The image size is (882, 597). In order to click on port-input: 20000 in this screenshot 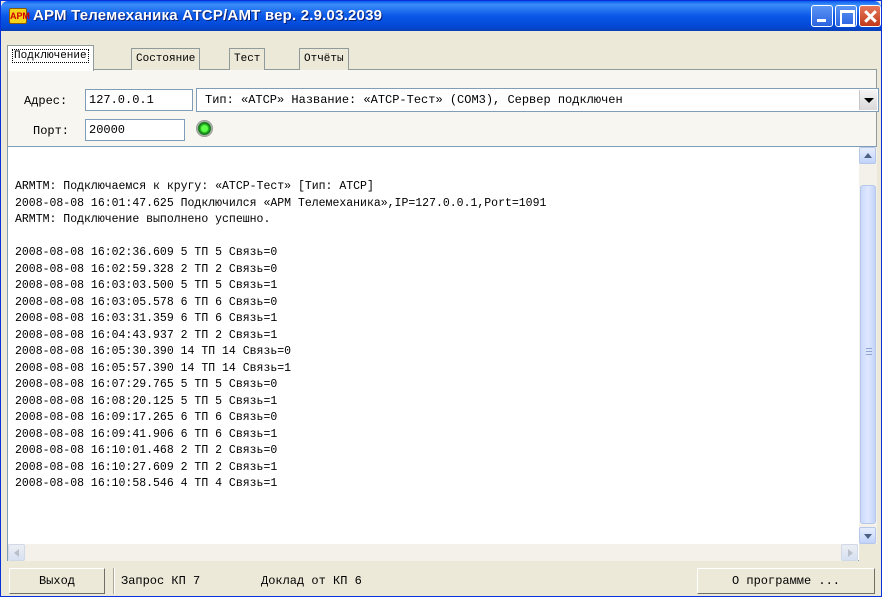, I will do `click(135, 130)`.